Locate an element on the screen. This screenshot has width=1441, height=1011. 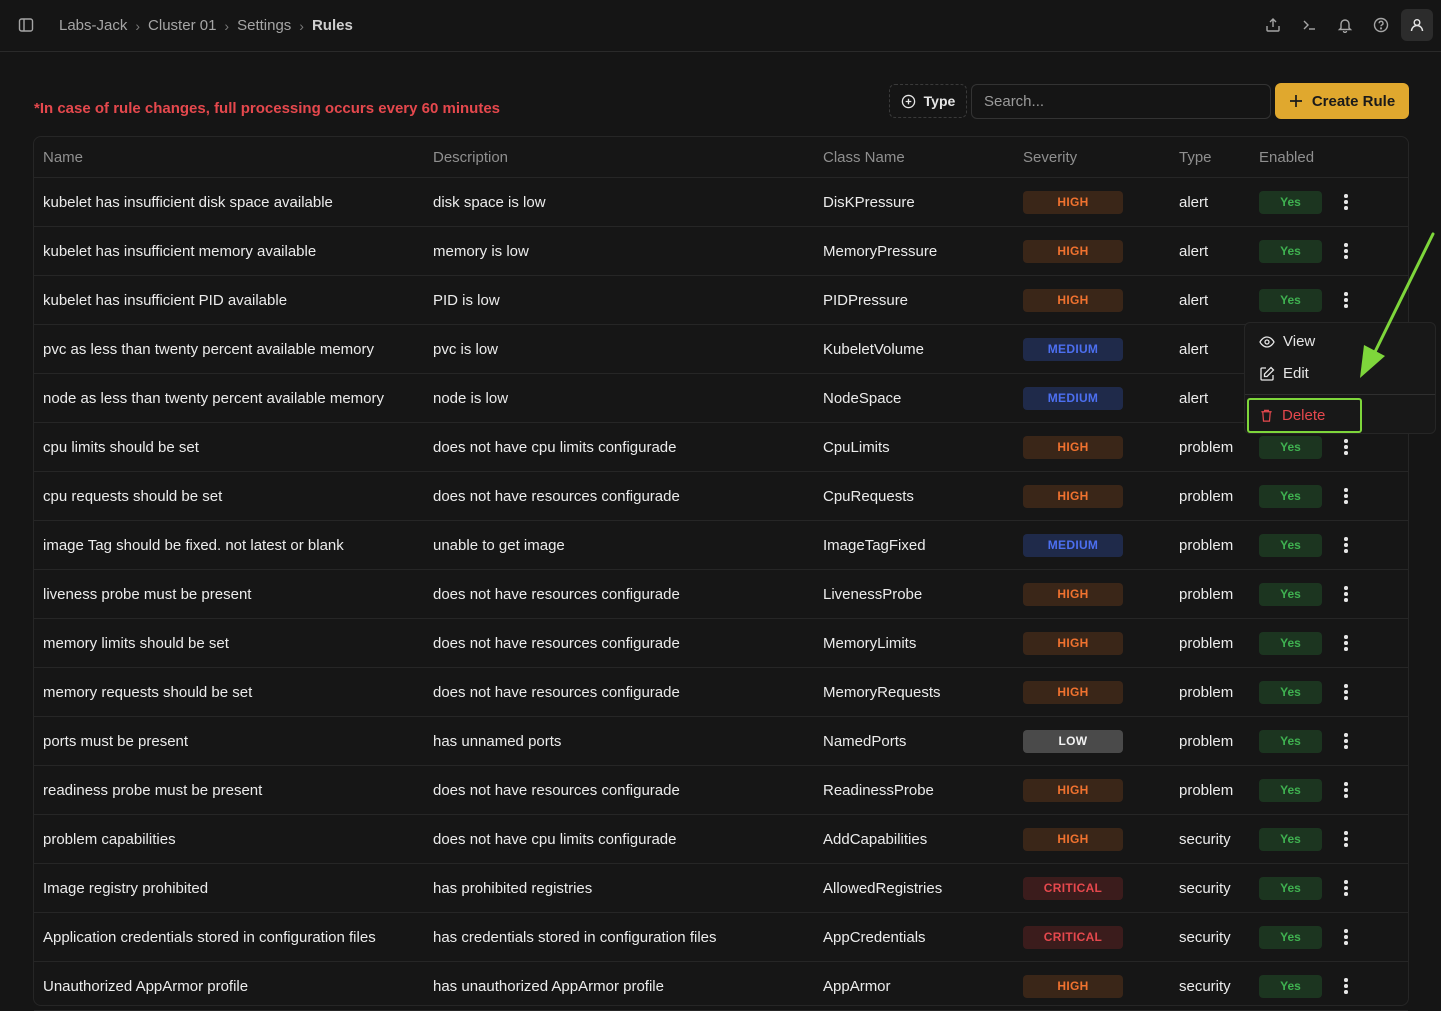
column-header-severity: Severity is located at coordinates (1050, 157).